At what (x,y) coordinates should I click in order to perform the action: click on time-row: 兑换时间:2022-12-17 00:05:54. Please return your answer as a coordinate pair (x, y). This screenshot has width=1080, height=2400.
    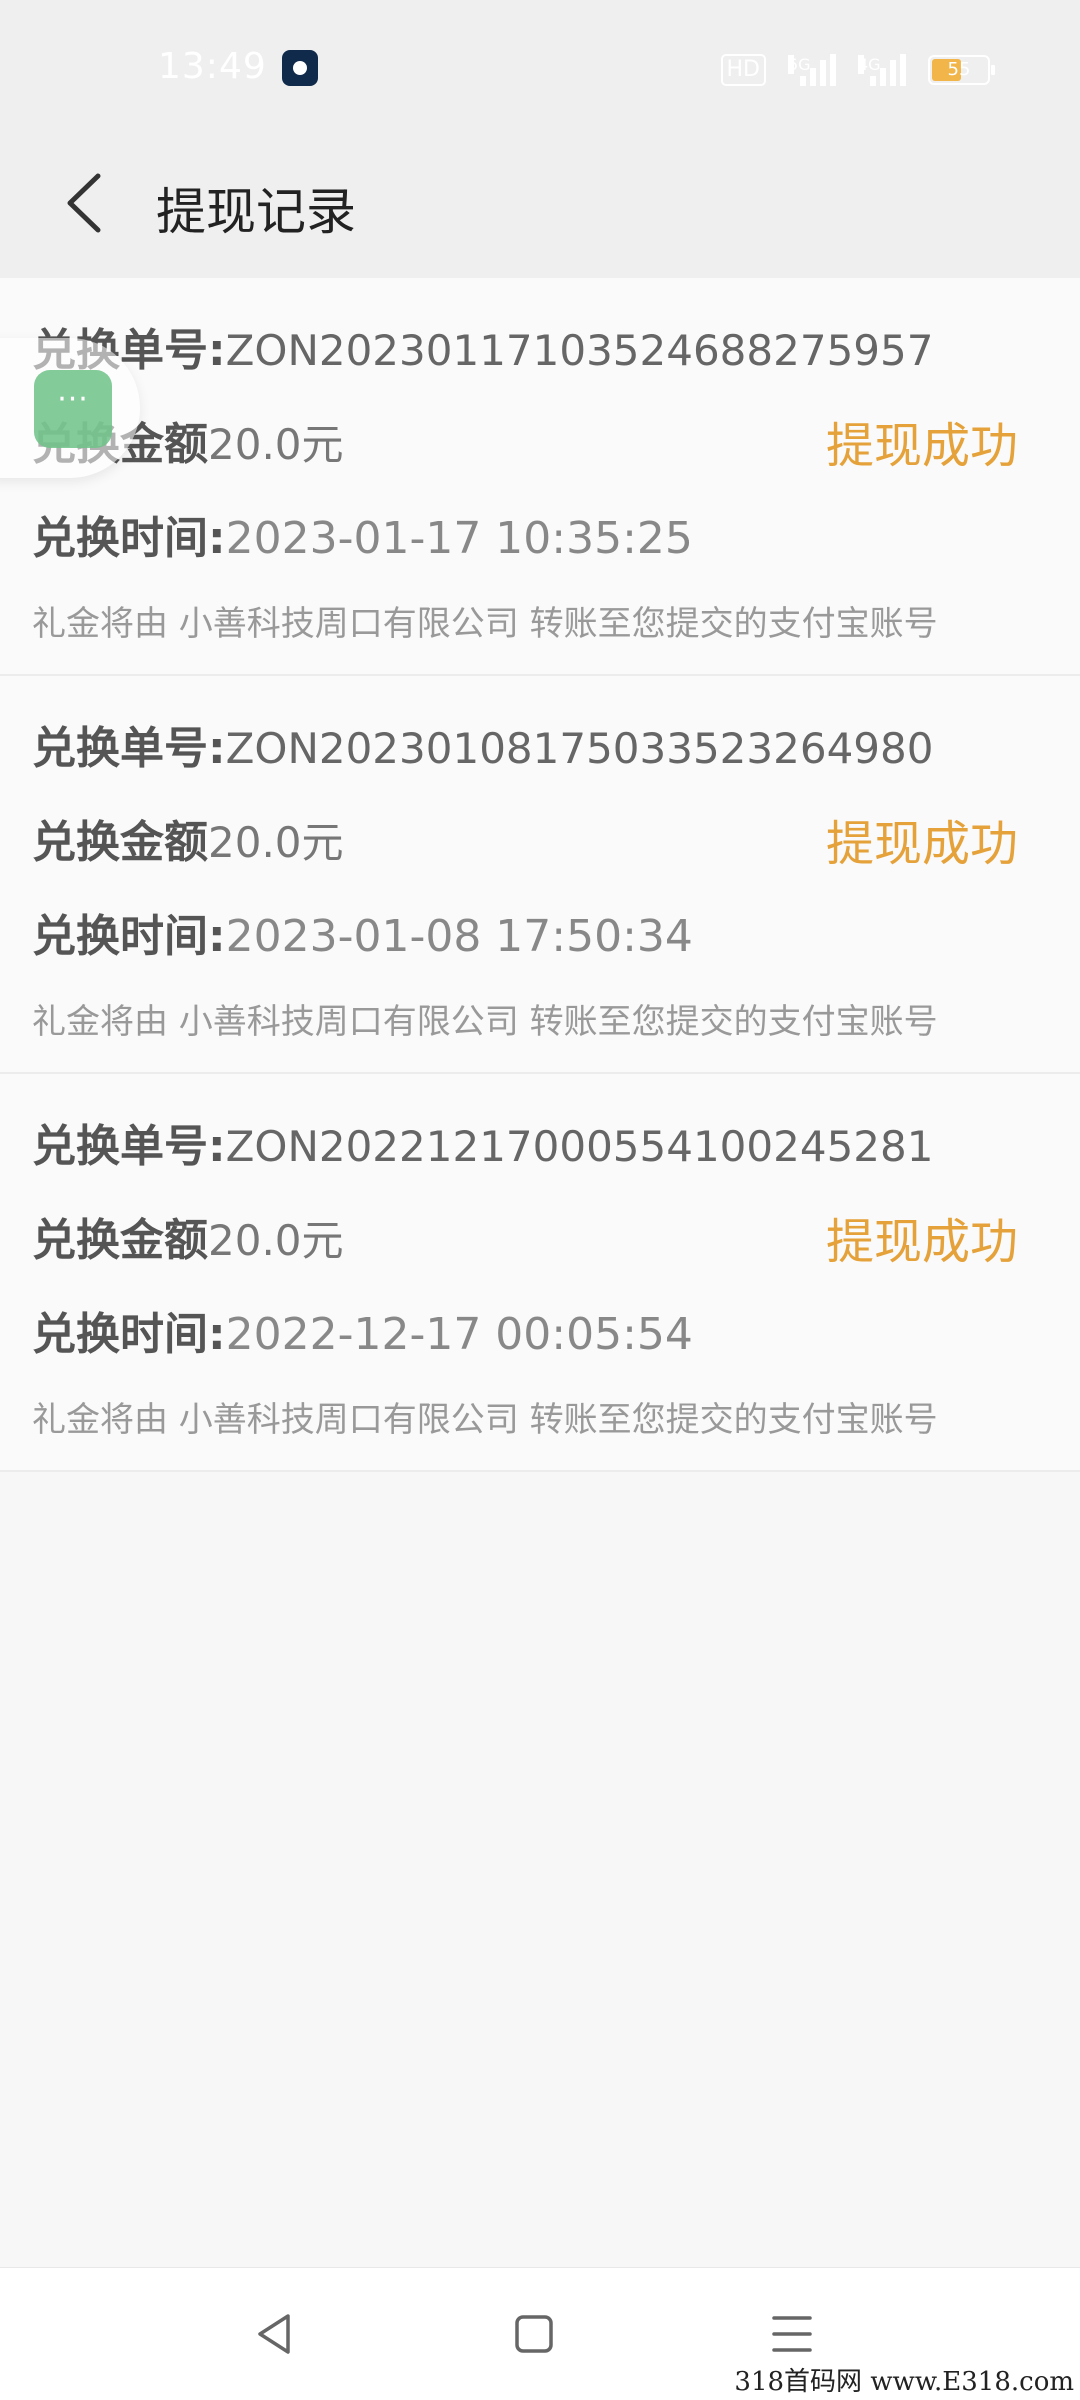
    Looking at the image, I should click on (362, 1330).